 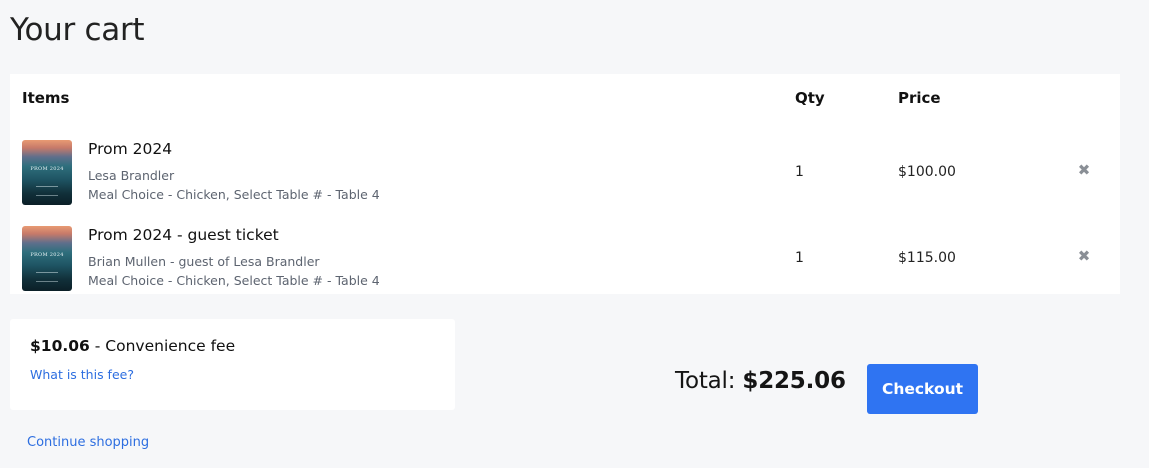 What do you see at coordinates (131, 175) in the screenshot?
I see `item-attendee: Lesa Brandler` at bounding box center [131, 175].